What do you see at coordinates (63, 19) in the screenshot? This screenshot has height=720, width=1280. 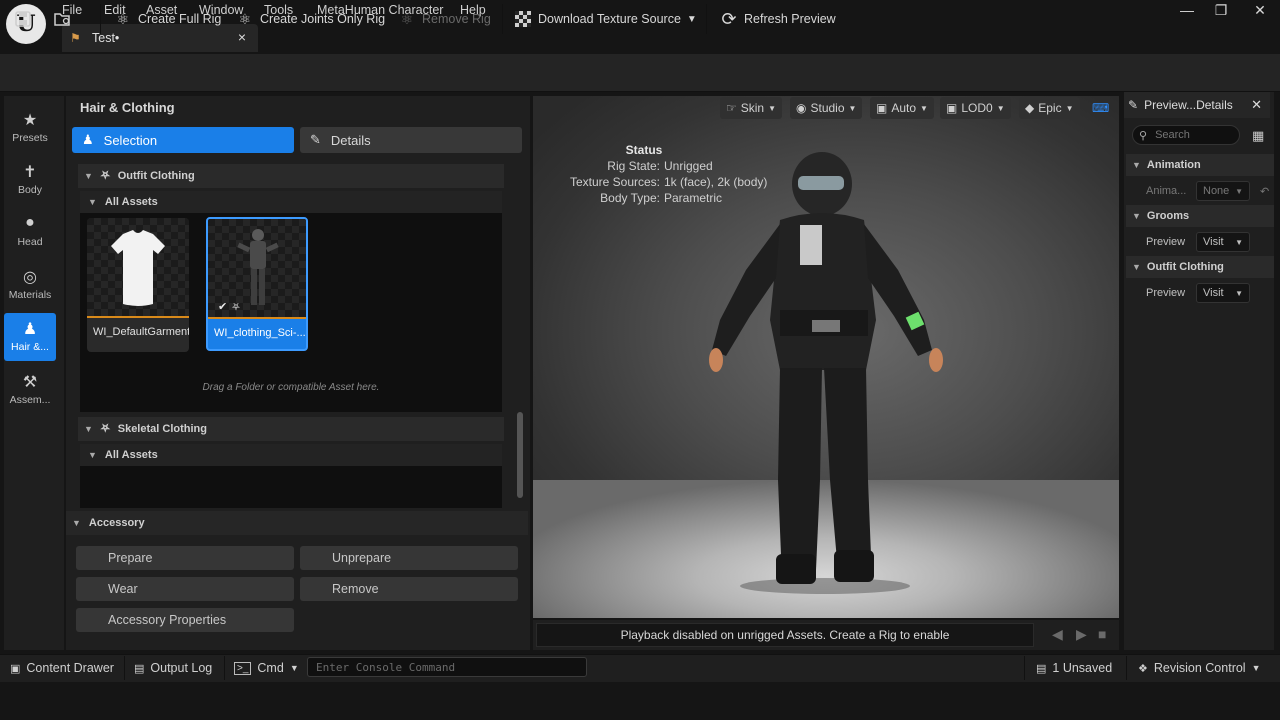 I see `browse-asset-button` at bounding box center [63, 19].